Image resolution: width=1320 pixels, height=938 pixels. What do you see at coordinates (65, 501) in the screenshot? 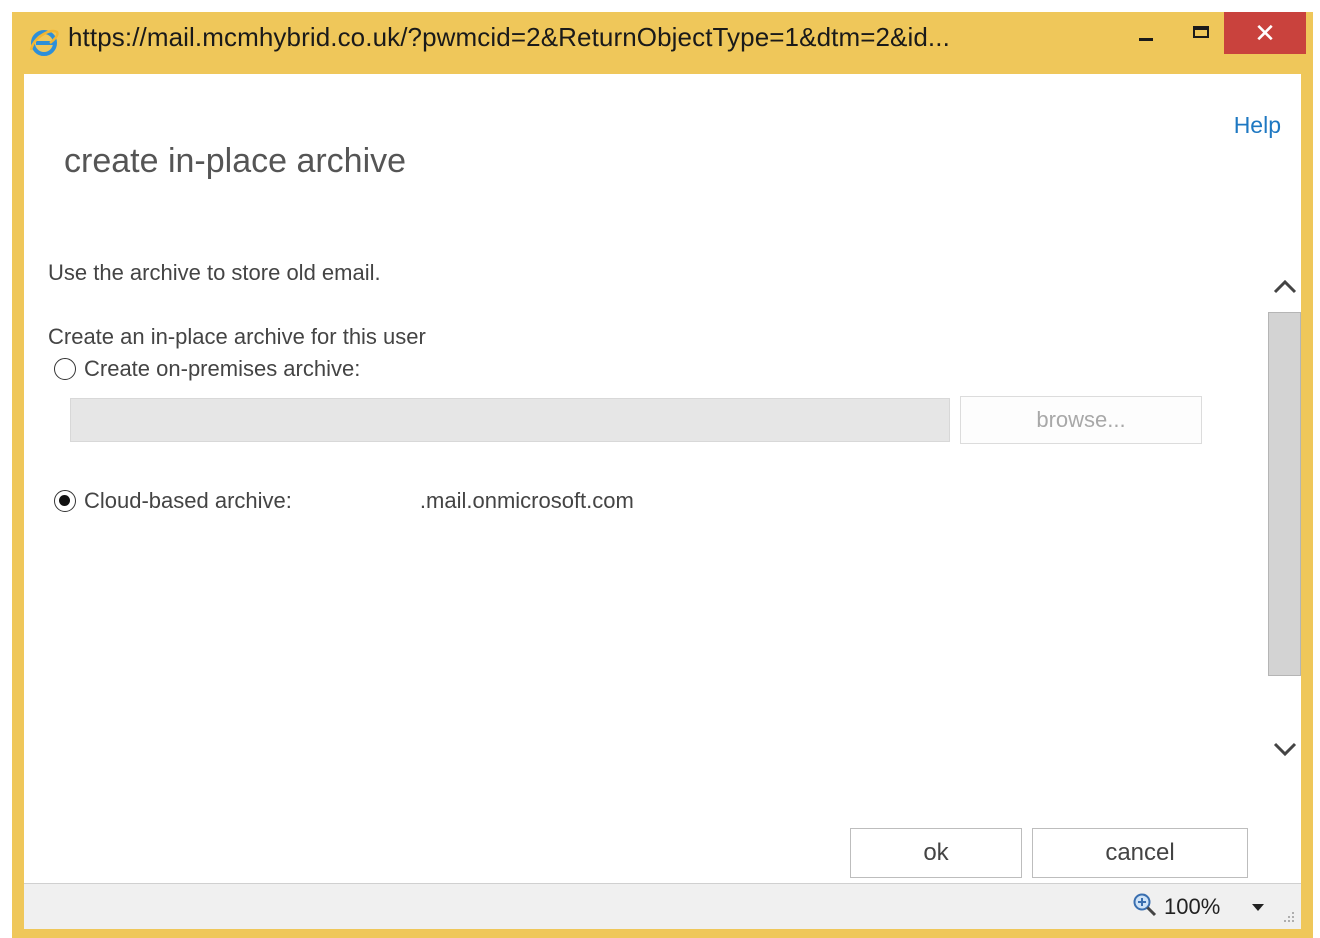
I see `cloud-radio` at bounding box center [65, 501].